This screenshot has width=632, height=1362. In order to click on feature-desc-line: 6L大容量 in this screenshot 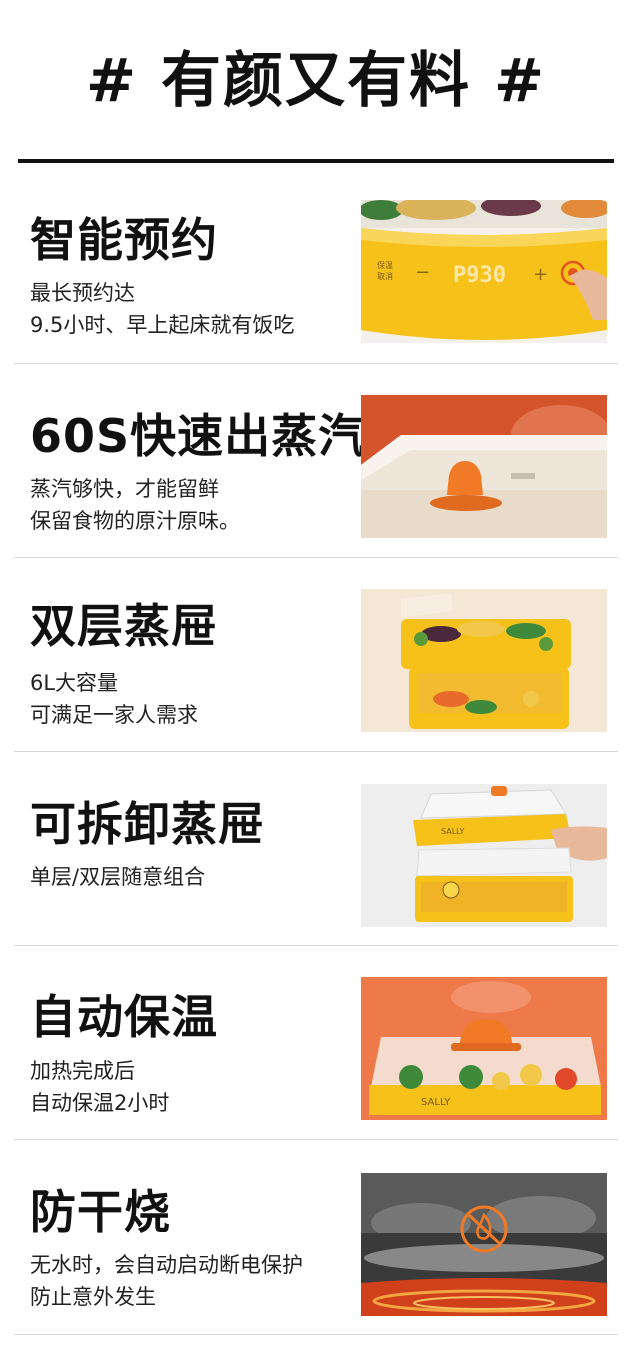, I will do `click(74, 683)`.